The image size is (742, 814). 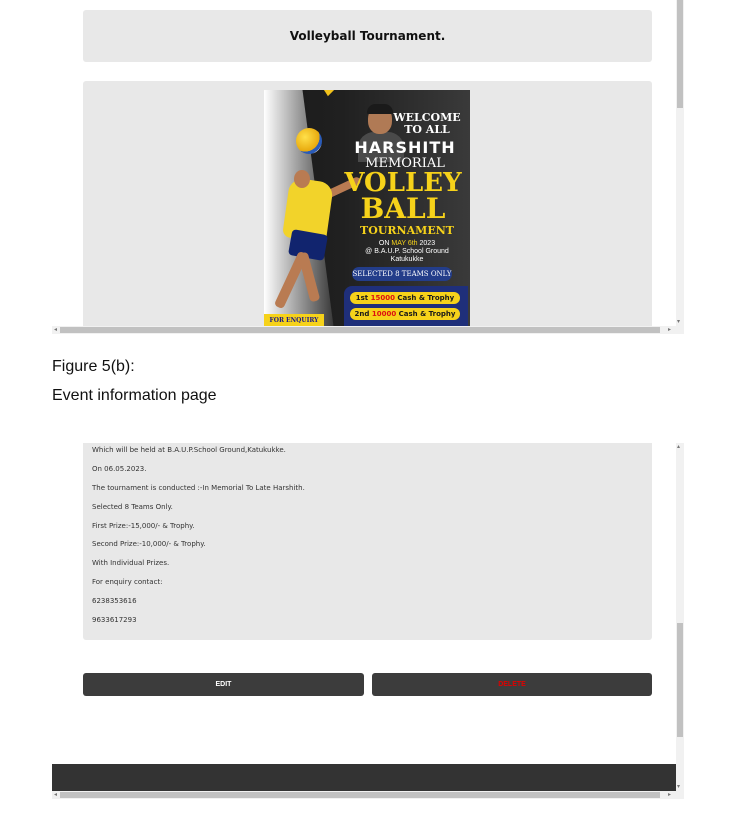 I want to click on poster-word-ball: BALL, so click(x=403, y=208).